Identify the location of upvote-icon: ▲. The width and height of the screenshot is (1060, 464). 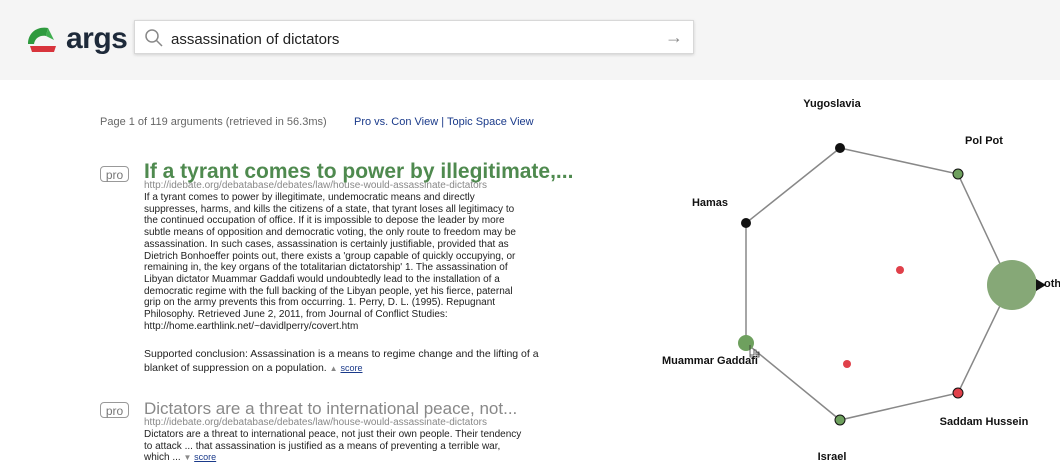
(334, 368).